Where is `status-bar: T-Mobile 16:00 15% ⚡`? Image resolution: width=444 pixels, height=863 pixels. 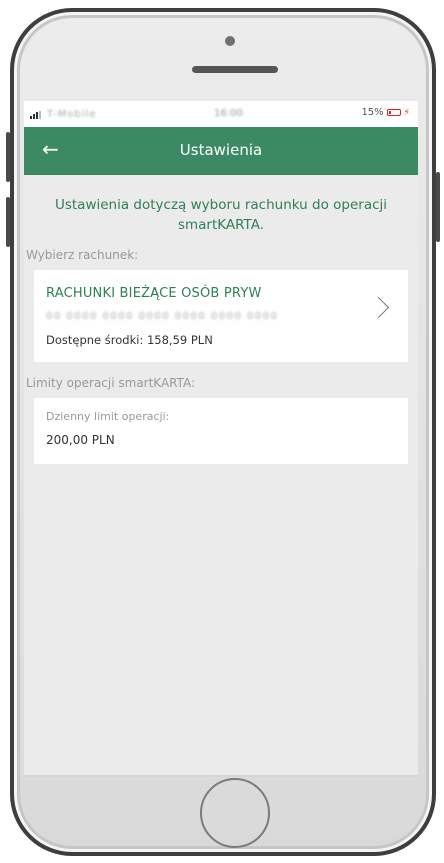
status-bar: T-Mobile 16:00 15% ⚡ is located at coordinates (221, 114).